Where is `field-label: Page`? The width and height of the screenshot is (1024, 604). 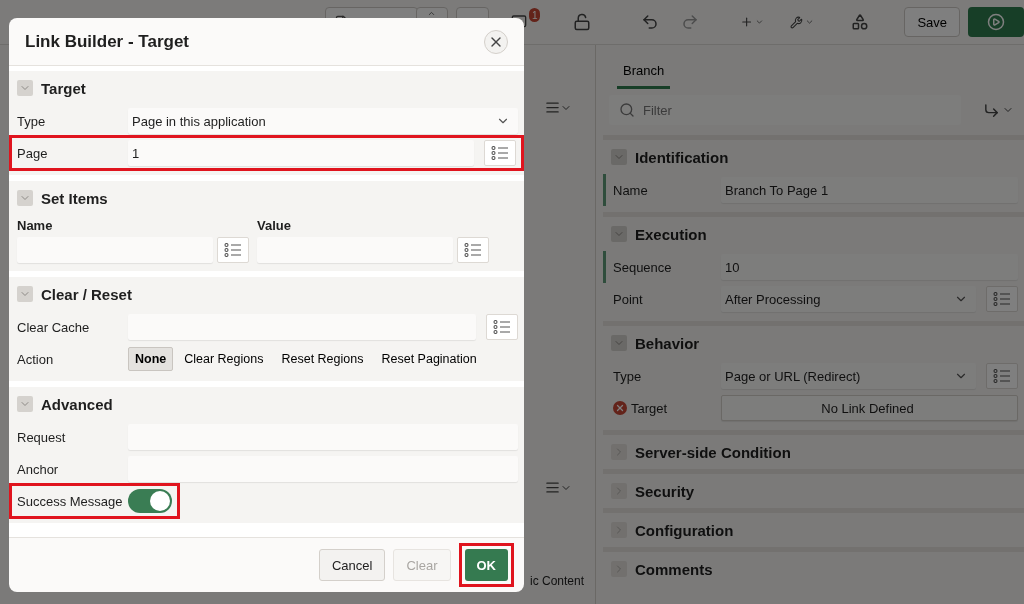 field-label: Page is located at coordinates (33, 153).